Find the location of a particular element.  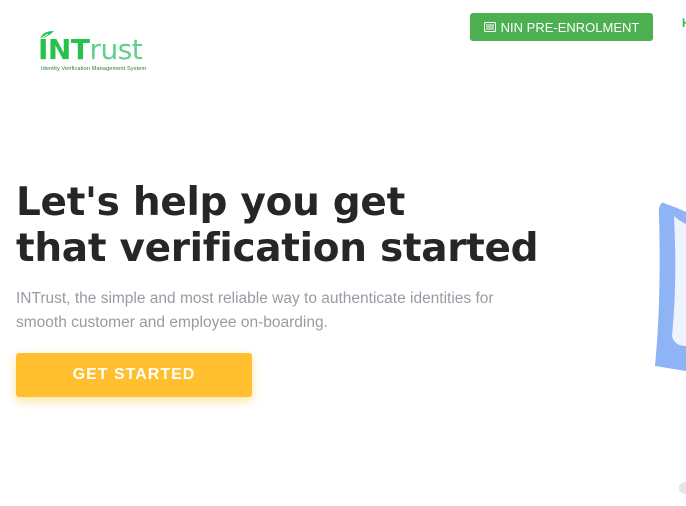

logo-tagline: Identity Verification Management System is located at coordinates (94, 69).